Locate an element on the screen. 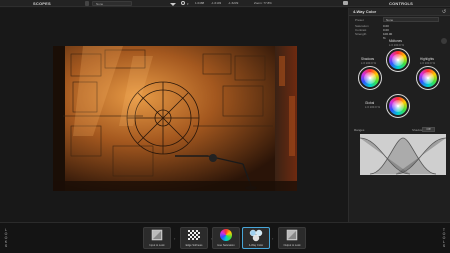 The height and width of the screenshot is (253, 450). node-input-label: Input to Look is located at coordinates (157, 245).